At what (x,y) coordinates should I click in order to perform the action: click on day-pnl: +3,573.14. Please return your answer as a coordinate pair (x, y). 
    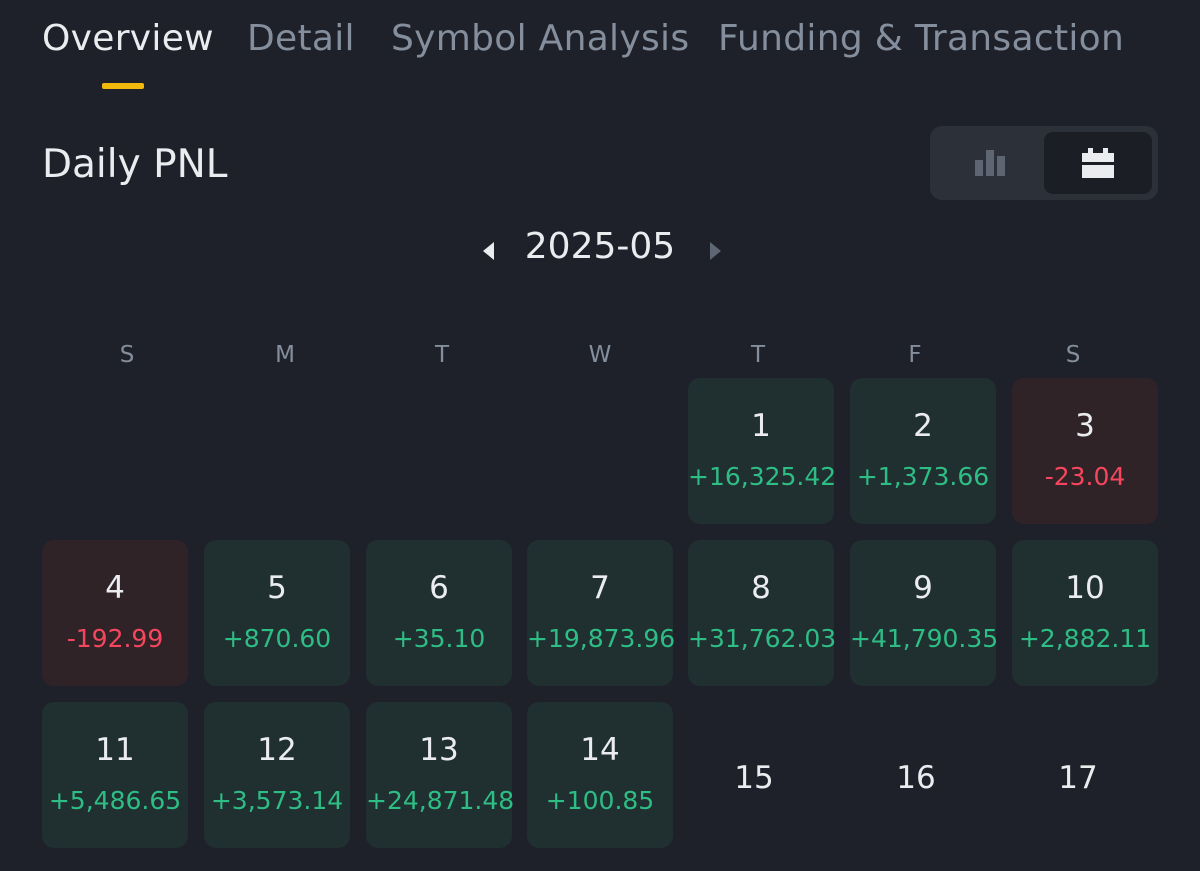
    Looking at the image, I should click on (277, 800).